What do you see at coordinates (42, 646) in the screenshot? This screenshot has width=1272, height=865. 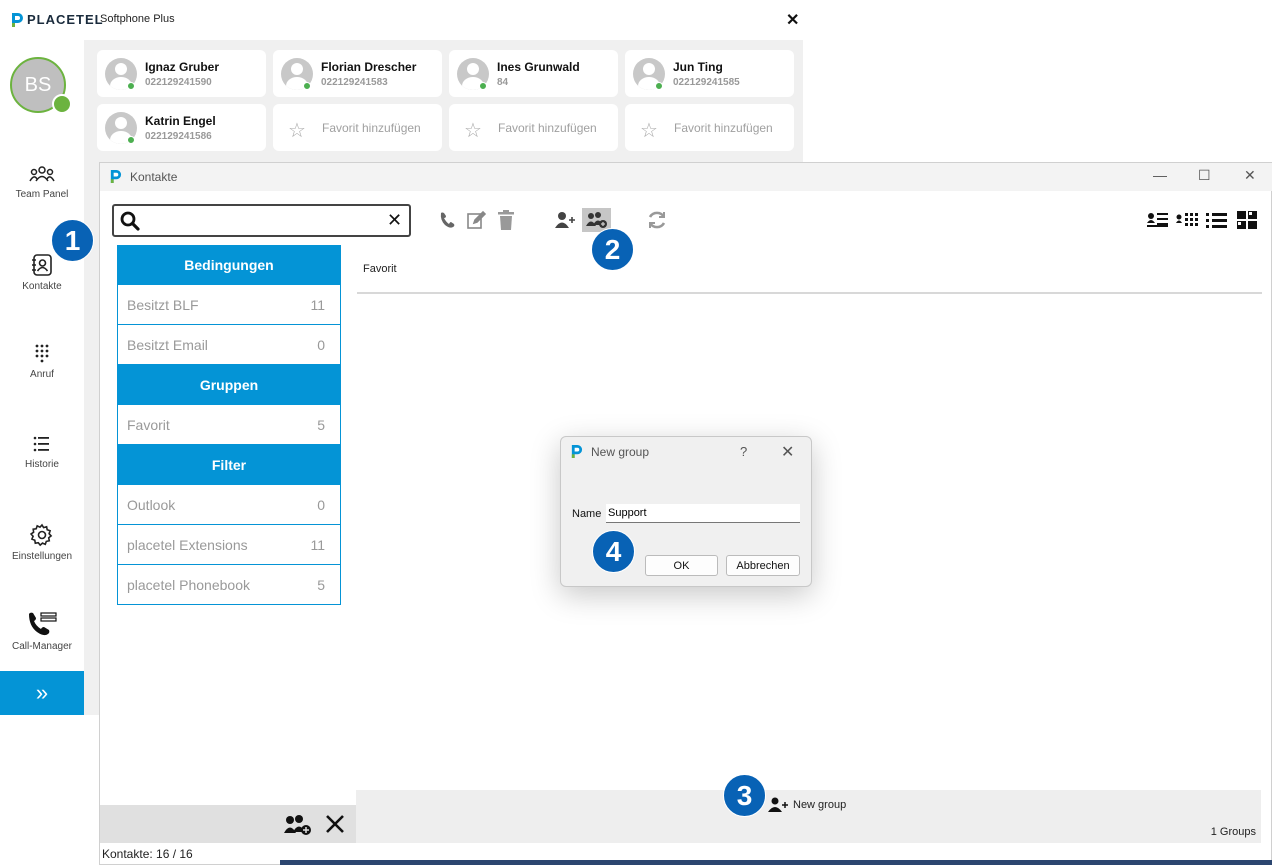 I see `nav-label-call-manager: Call-Manager` at bounding box center [42, 646].